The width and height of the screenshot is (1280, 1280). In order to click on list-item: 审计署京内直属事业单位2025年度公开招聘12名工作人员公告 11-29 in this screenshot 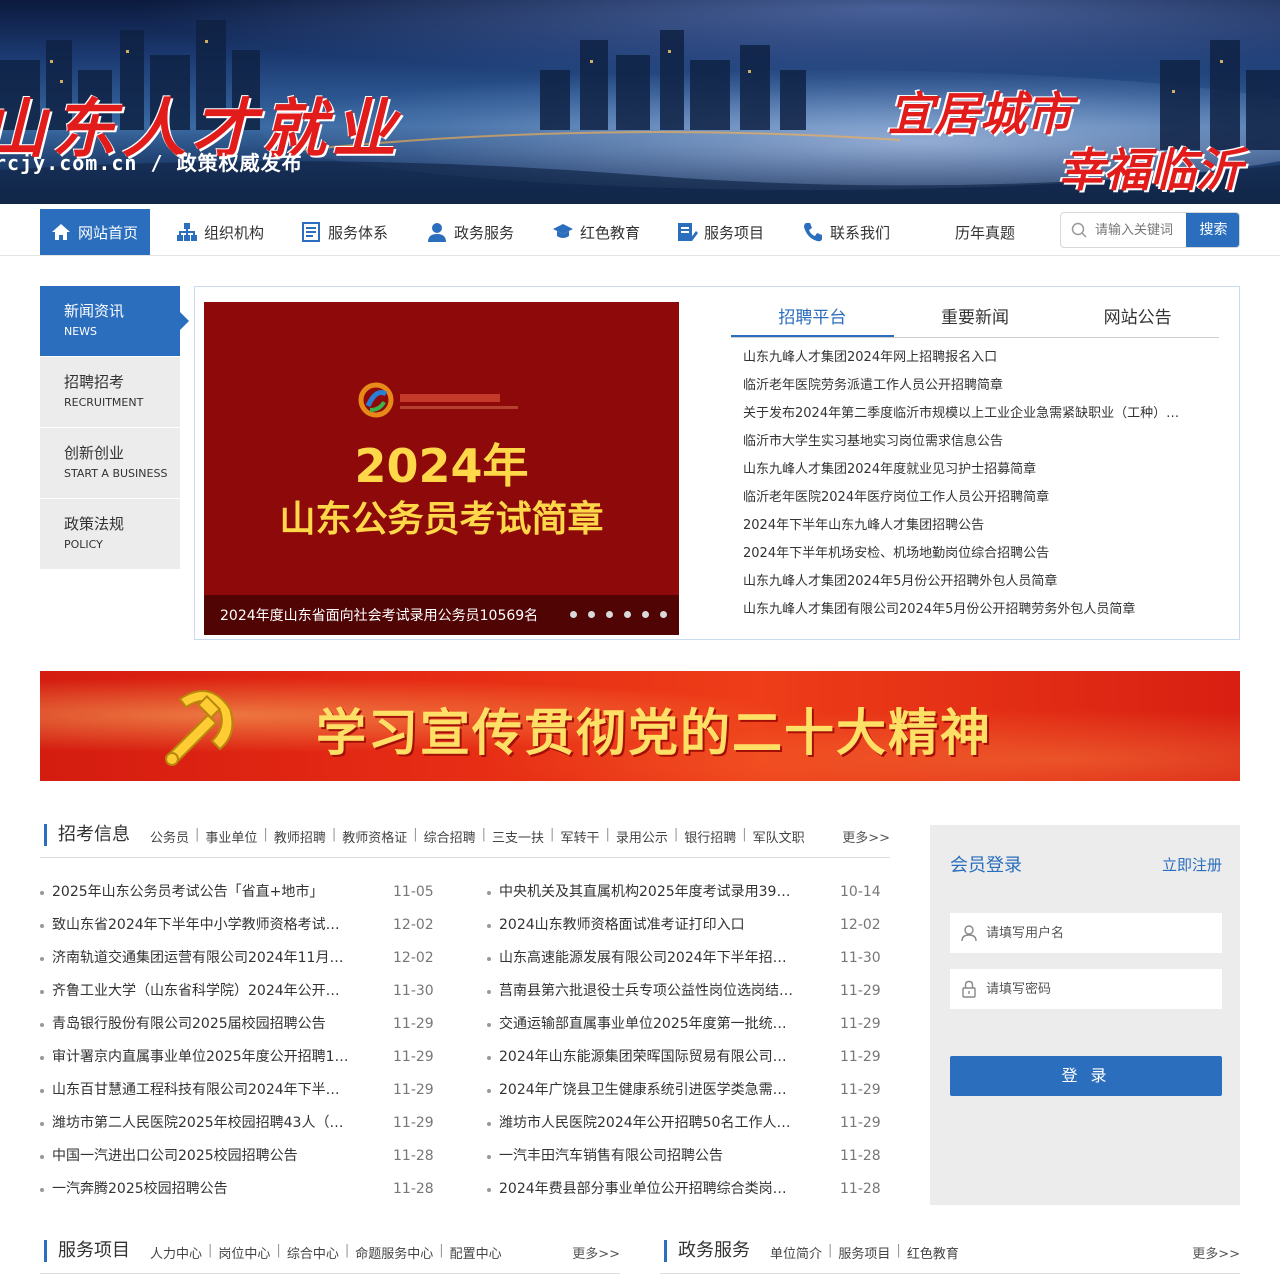, I will do `click(240, 1057)`.